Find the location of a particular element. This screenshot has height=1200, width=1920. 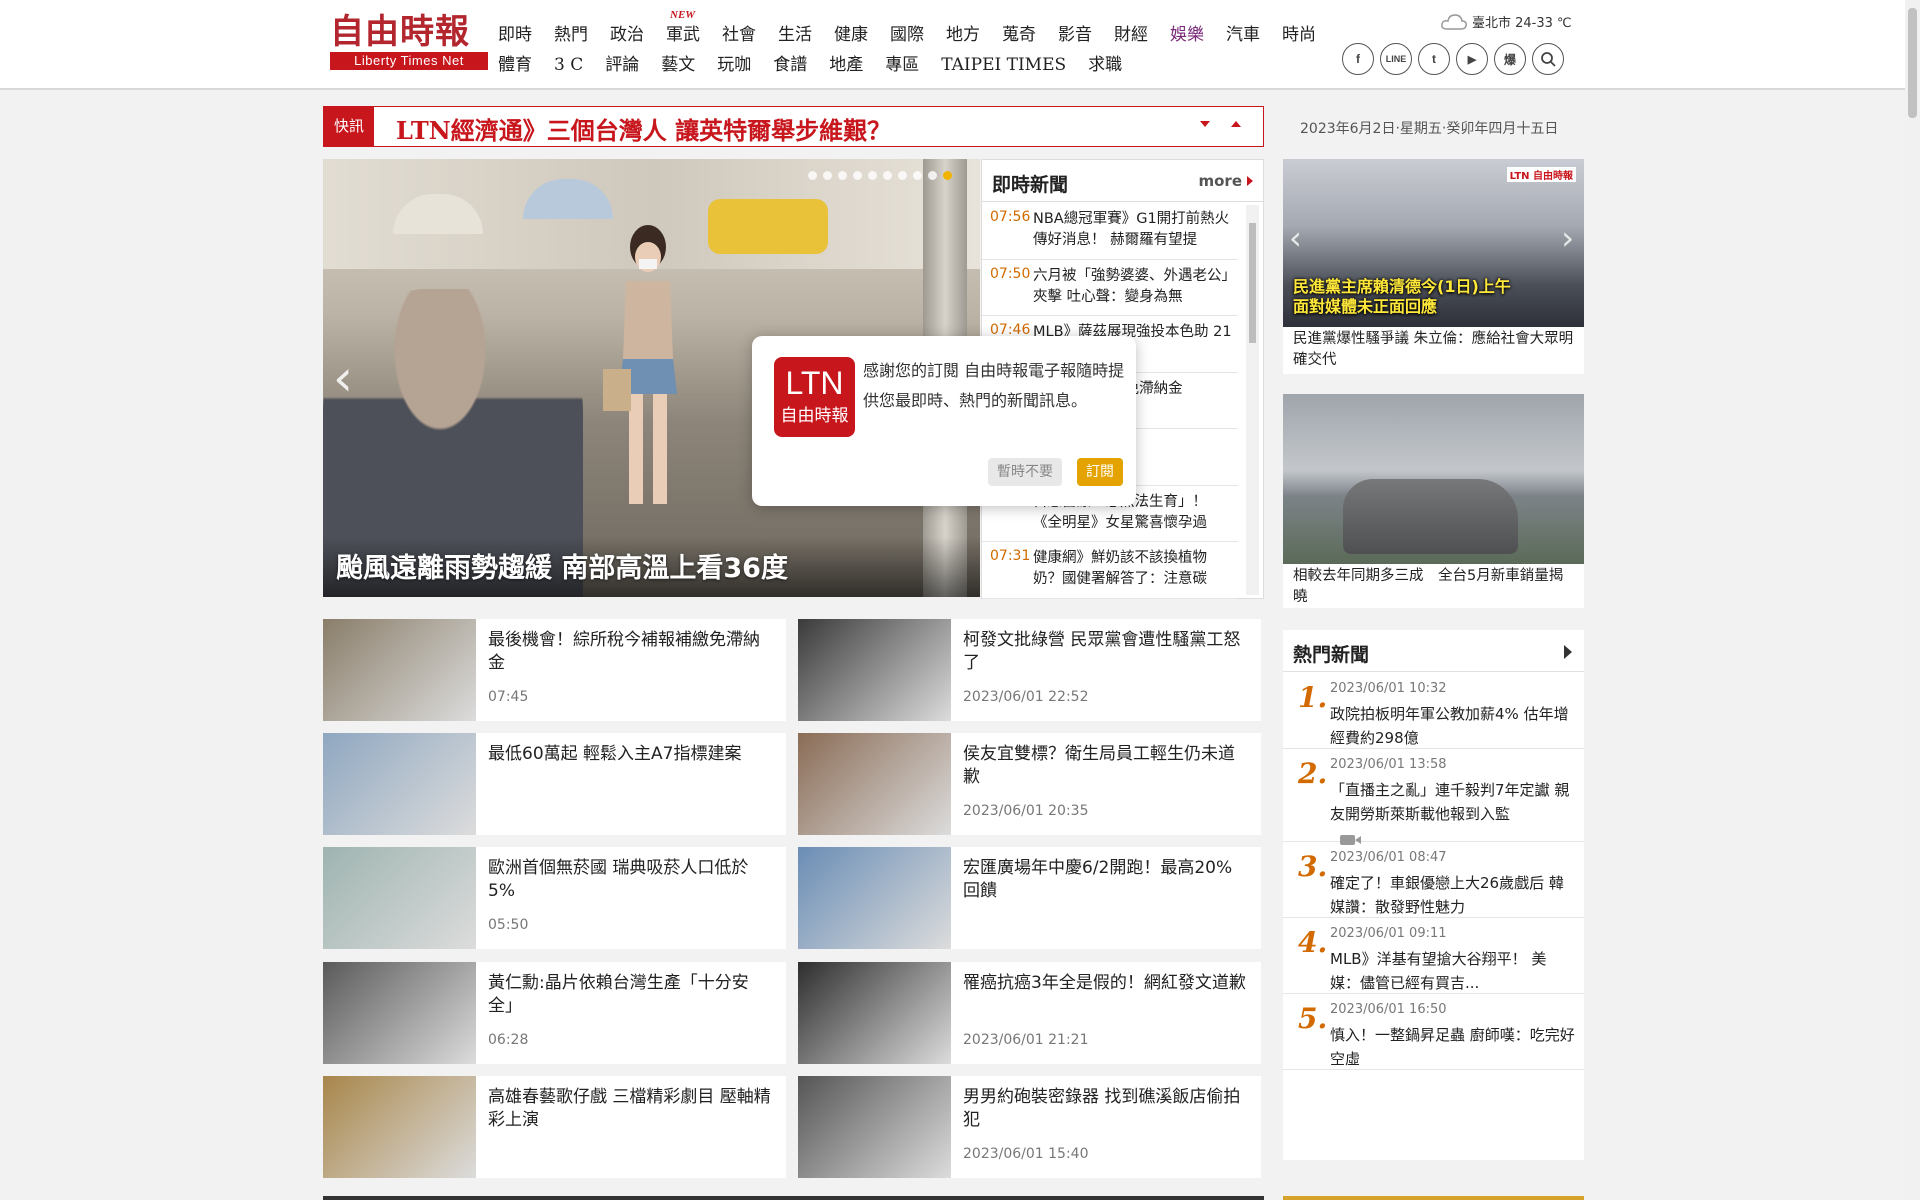

search-icon is located at coordinates (1548, 59).